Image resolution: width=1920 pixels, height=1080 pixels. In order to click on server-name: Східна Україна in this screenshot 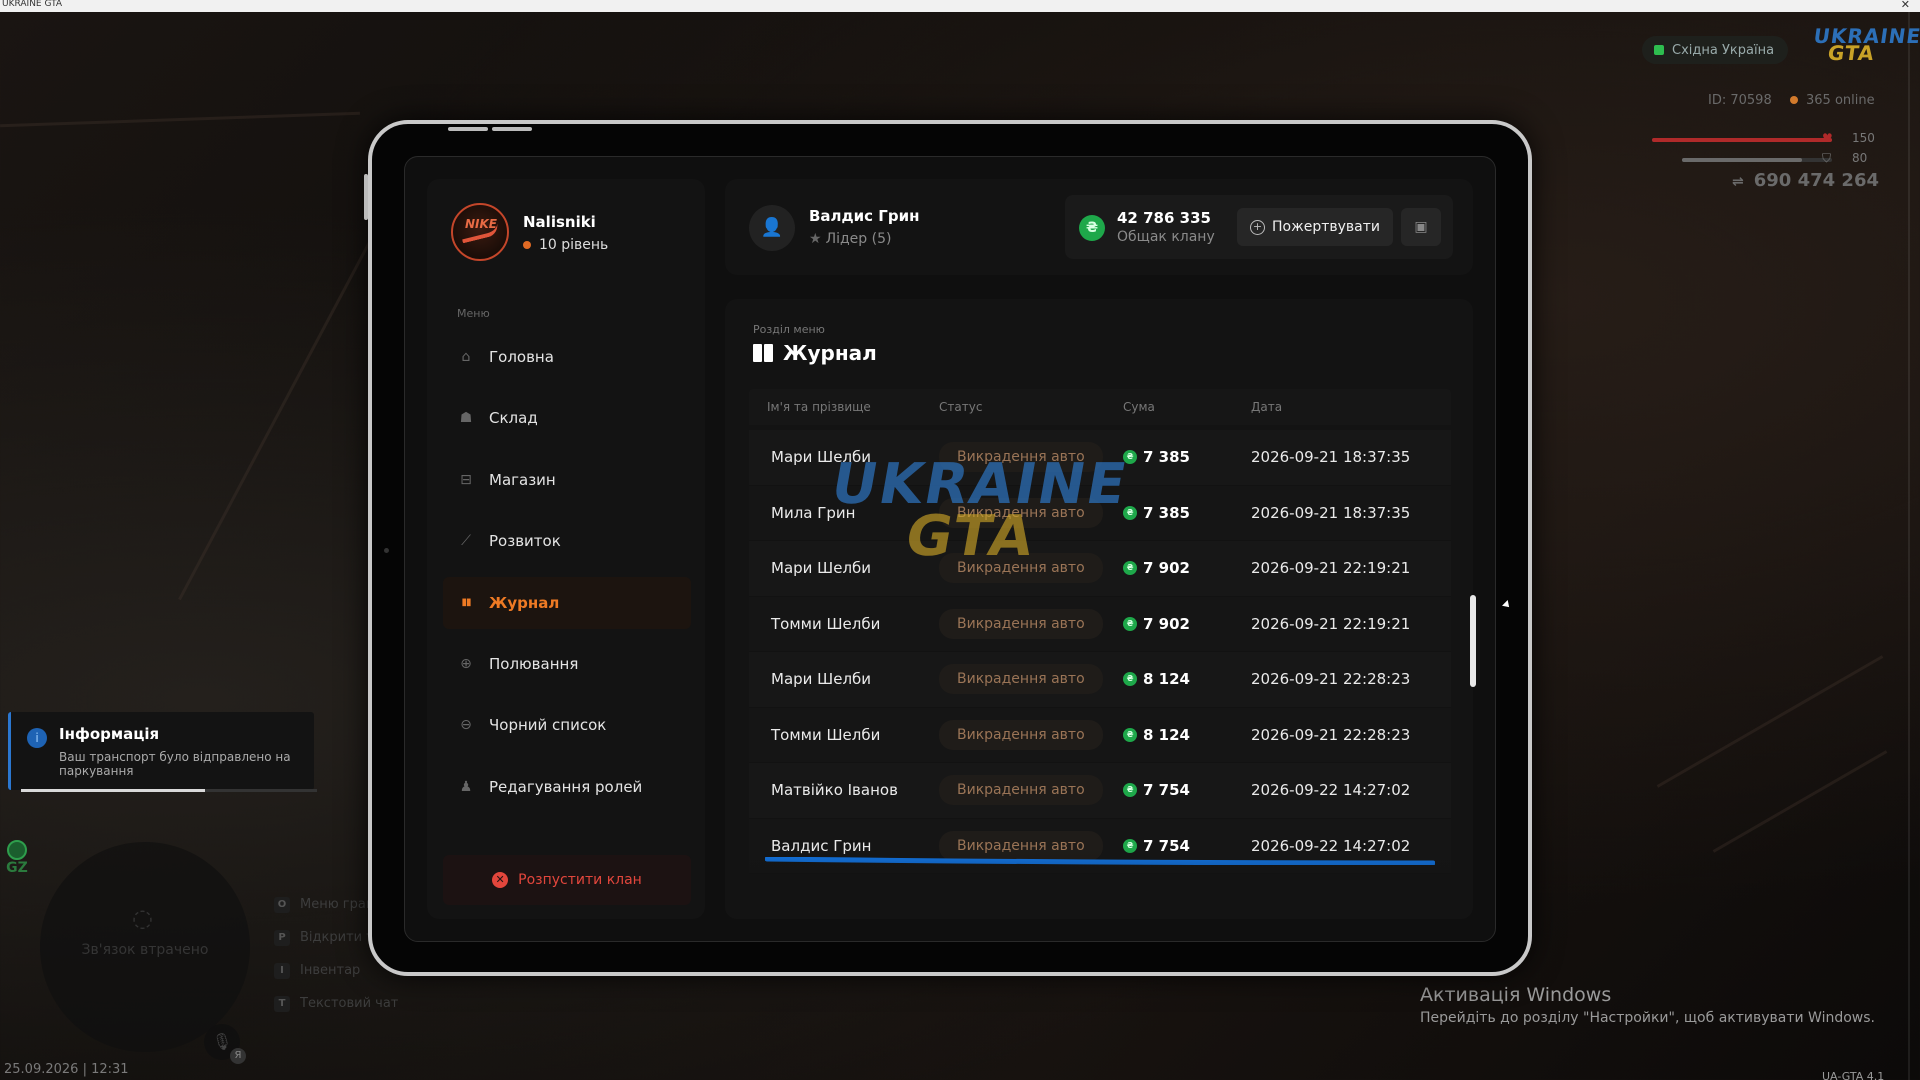, I will do `click(1723, 50)`.